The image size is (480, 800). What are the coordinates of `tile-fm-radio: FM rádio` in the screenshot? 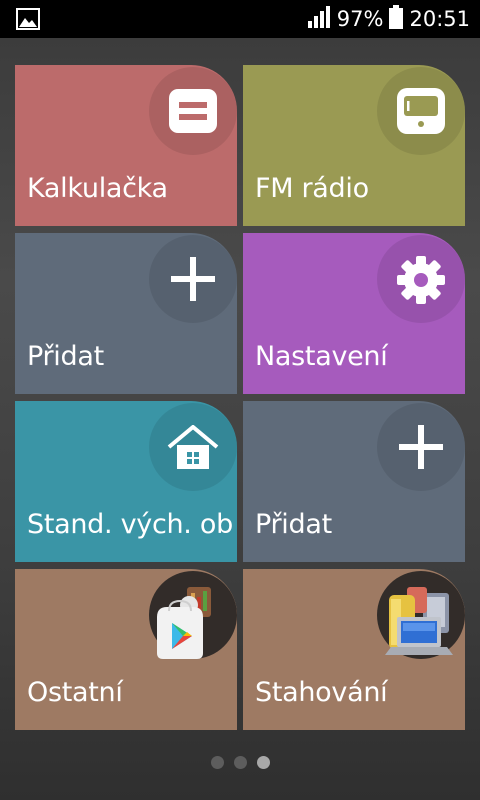 It's located at (354, 145).